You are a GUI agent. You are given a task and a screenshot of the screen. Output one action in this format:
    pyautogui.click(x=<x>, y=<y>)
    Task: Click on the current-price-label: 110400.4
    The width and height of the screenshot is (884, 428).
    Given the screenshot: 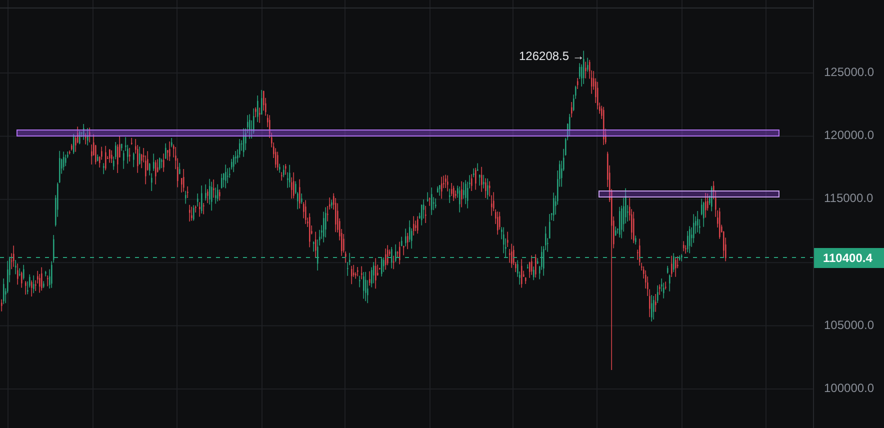 What is the action you would take?
    pyautogui.click(x=849, y=258)
    